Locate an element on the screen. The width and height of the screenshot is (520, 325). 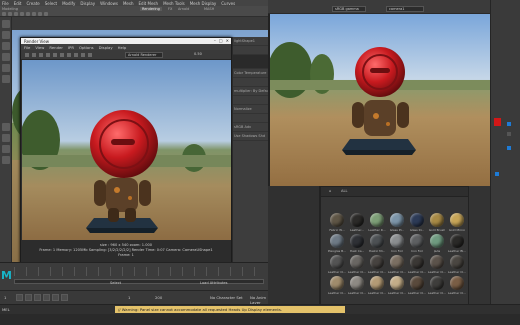
step-back-icon is located at coordinates (28, 297).